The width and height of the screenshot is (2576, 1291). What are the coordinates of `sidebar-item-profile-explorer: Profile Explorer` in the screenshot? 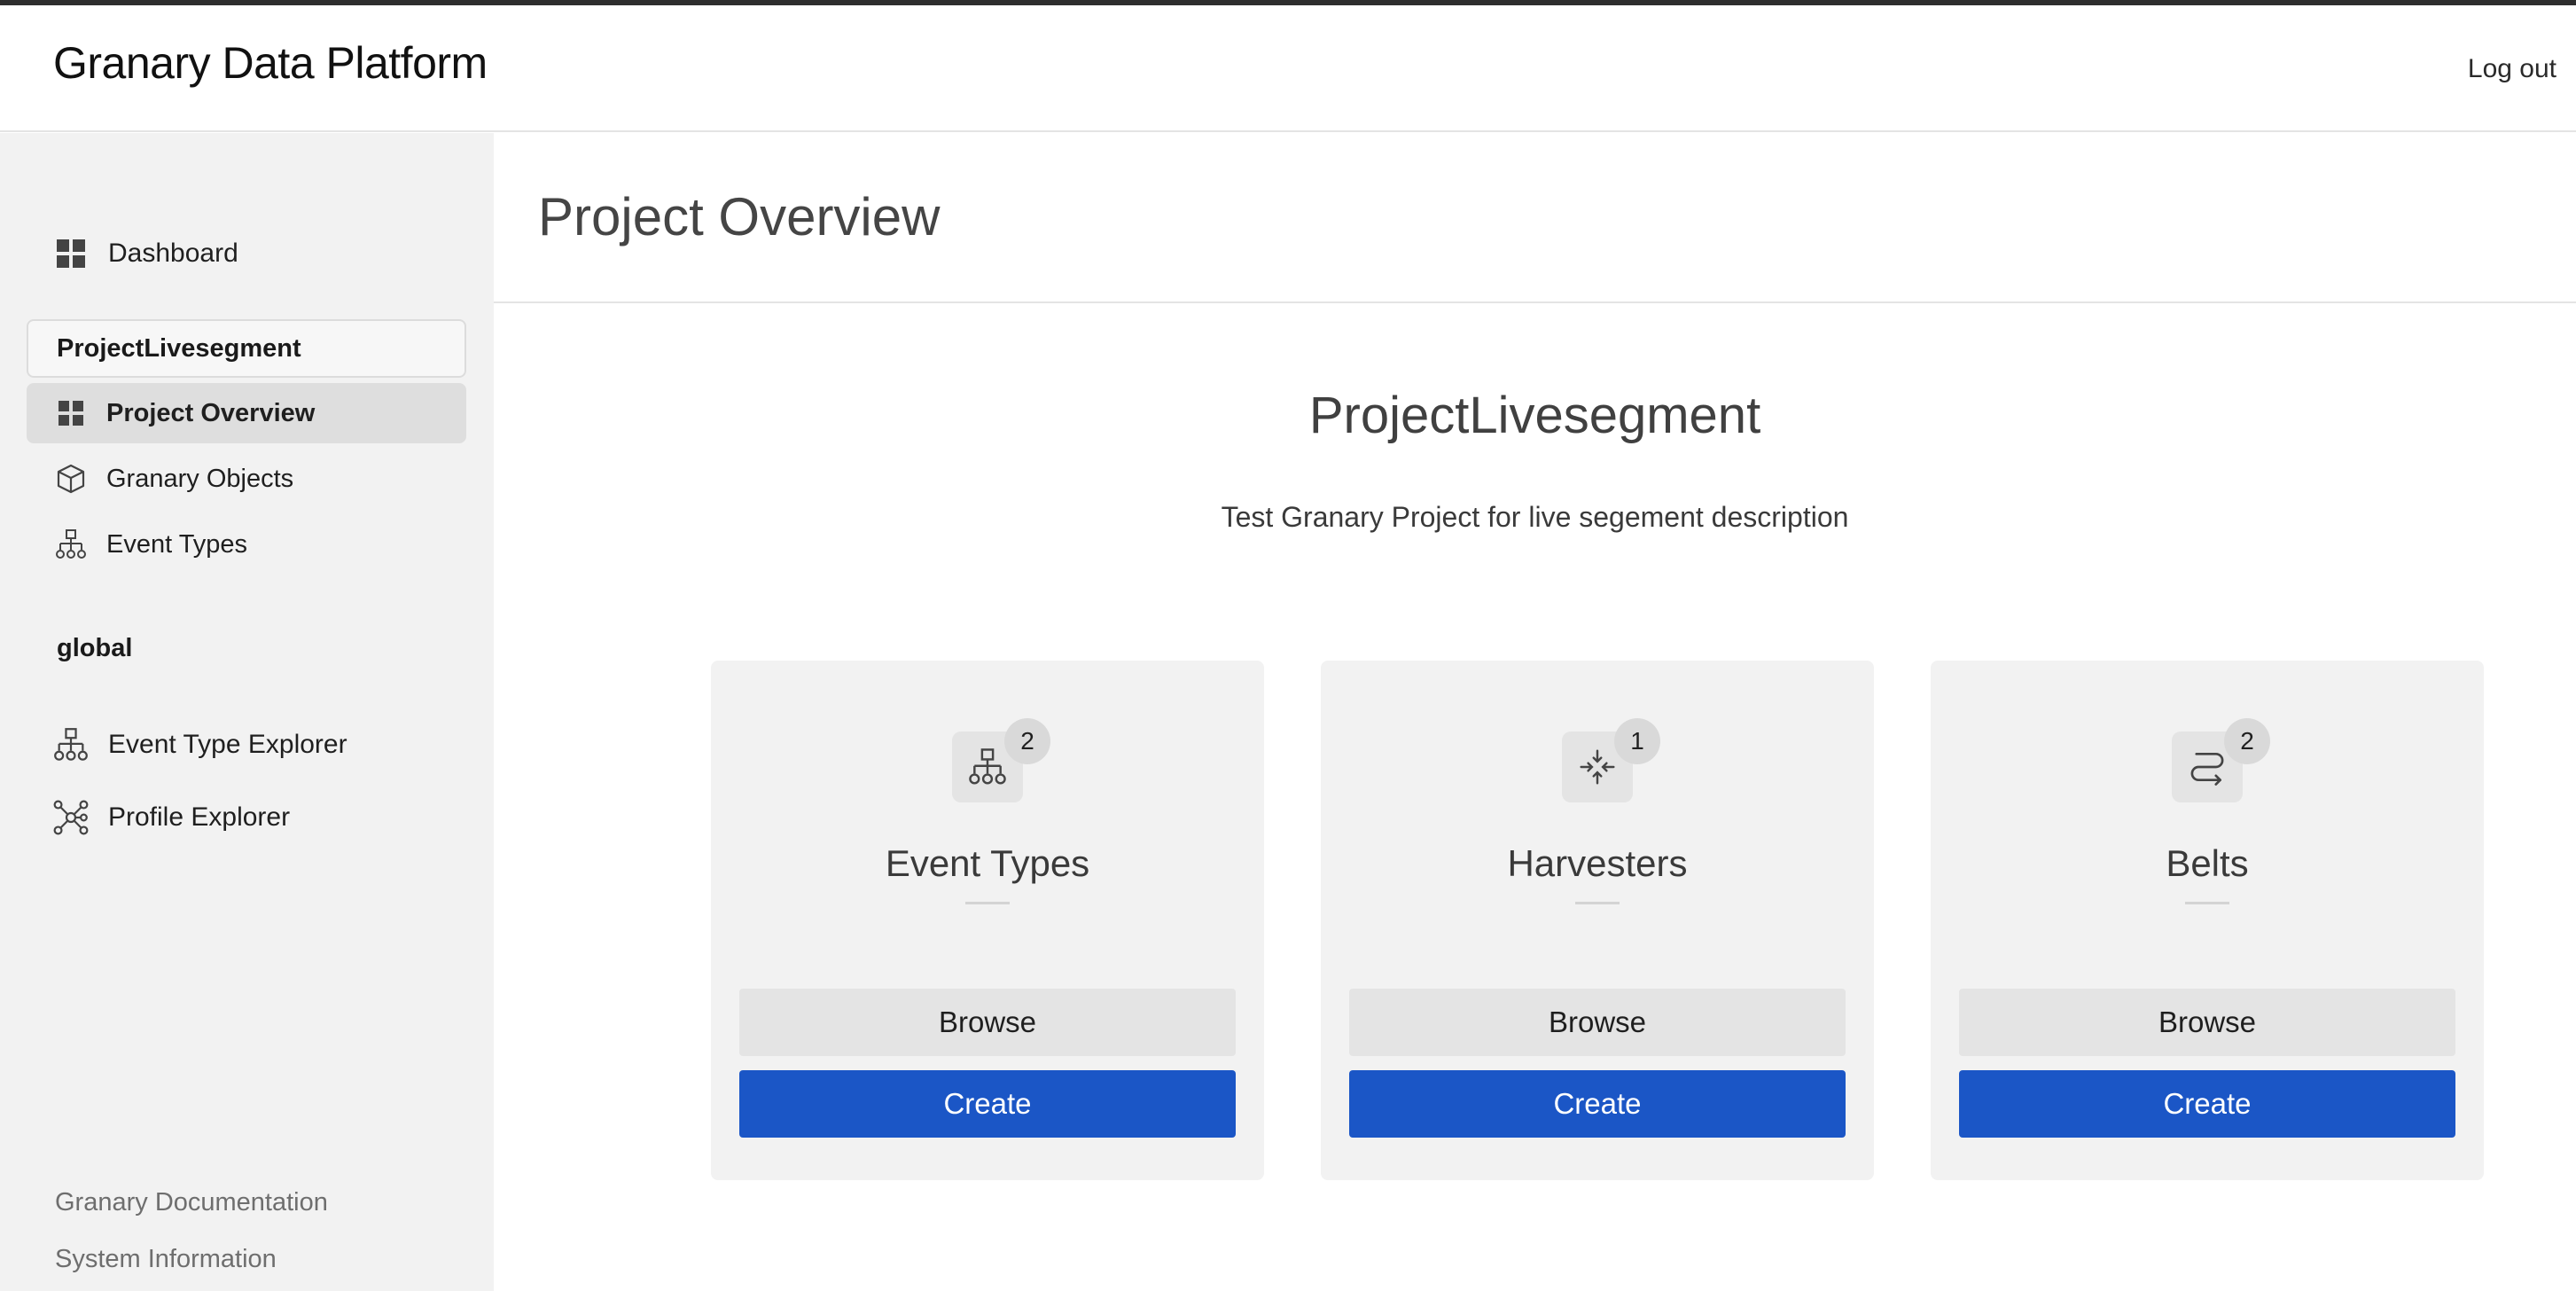 It's located at (247, 817).